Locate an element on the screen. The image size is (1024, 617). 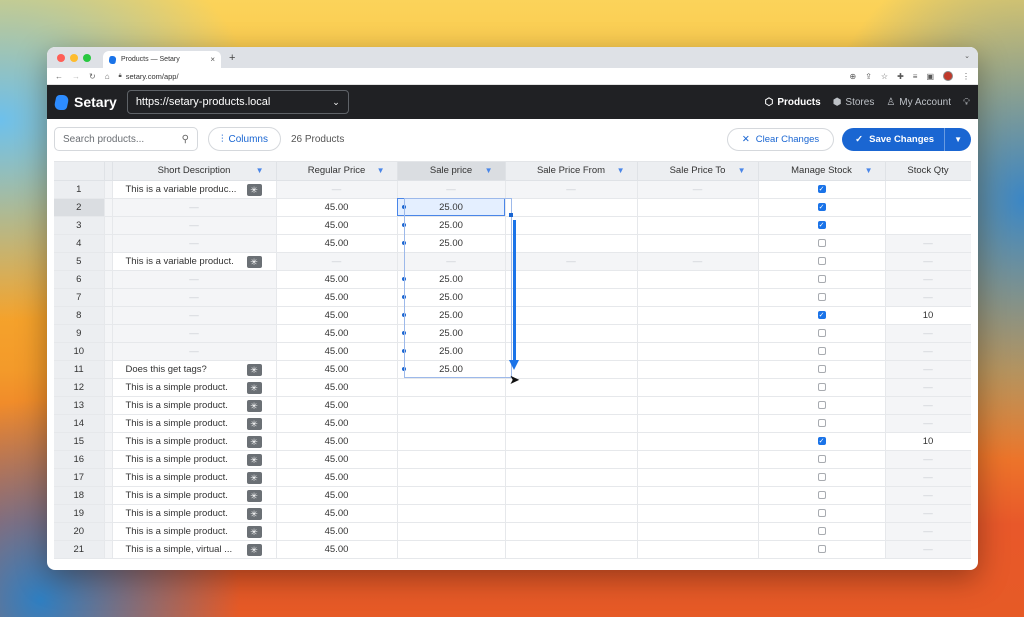
reload-icon: ↻ is located at coordinates (92, 76).